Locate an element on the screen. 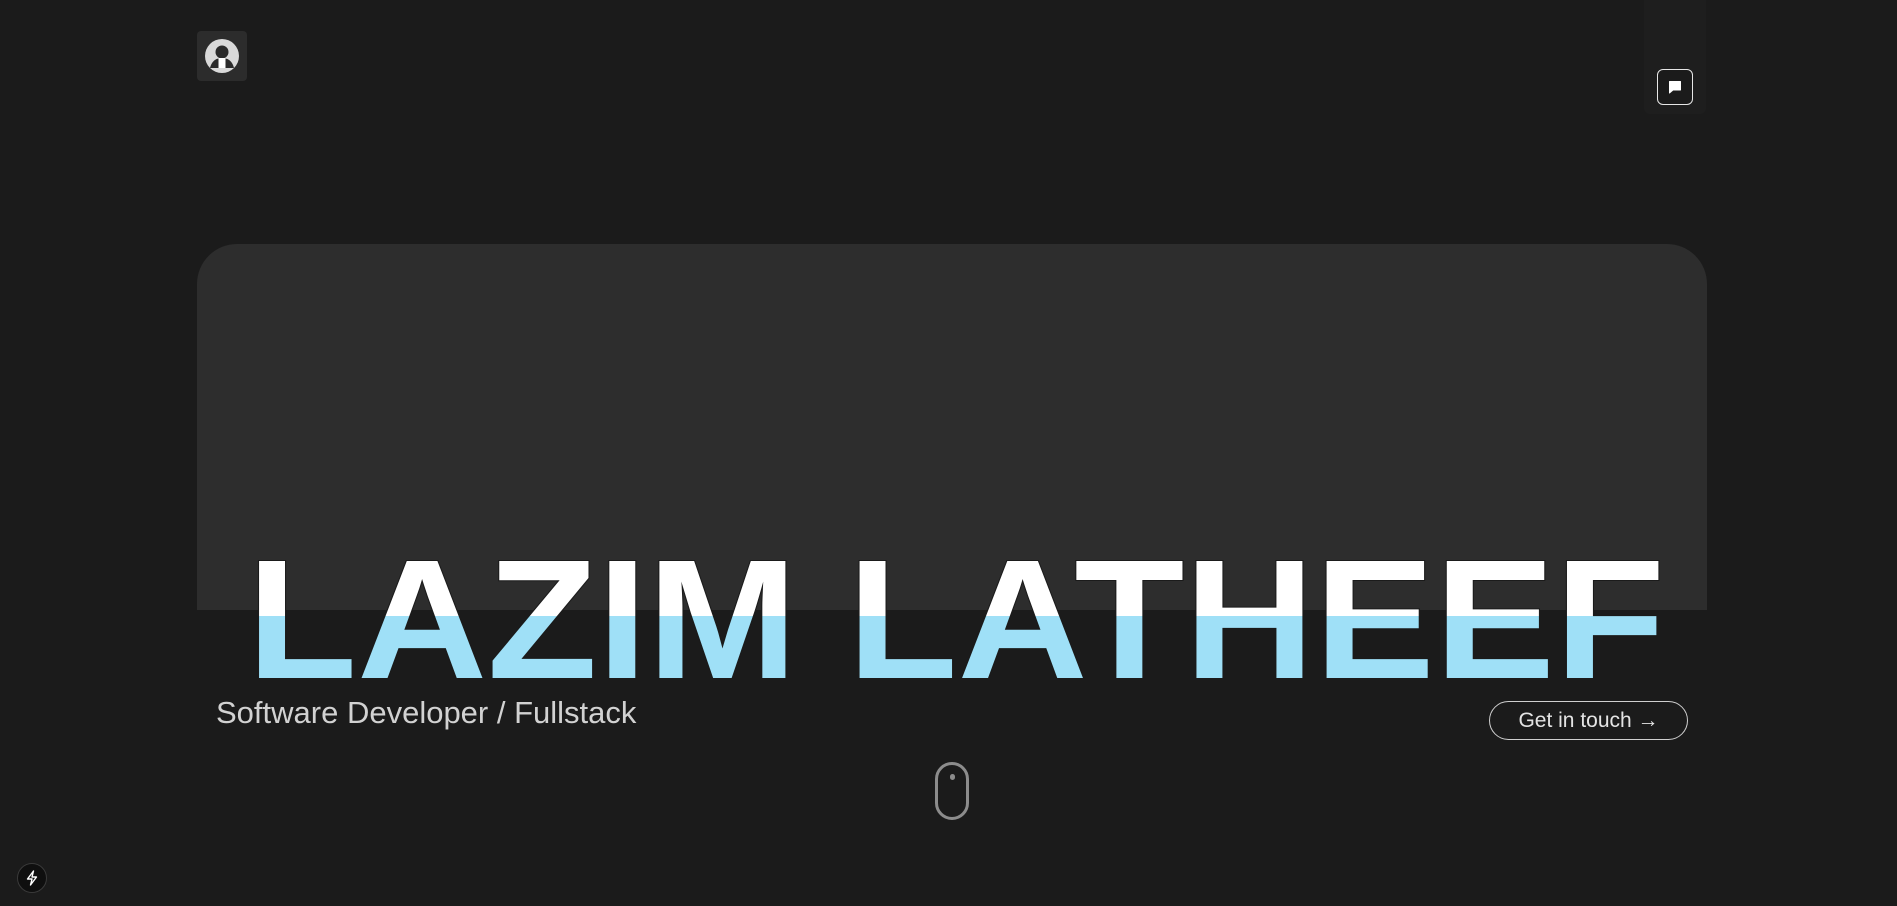 Image resolution: width=1897 pixels, height=906 pixels. hero-name: LAZIM LATHEEF is located at coordinates (948, 615).